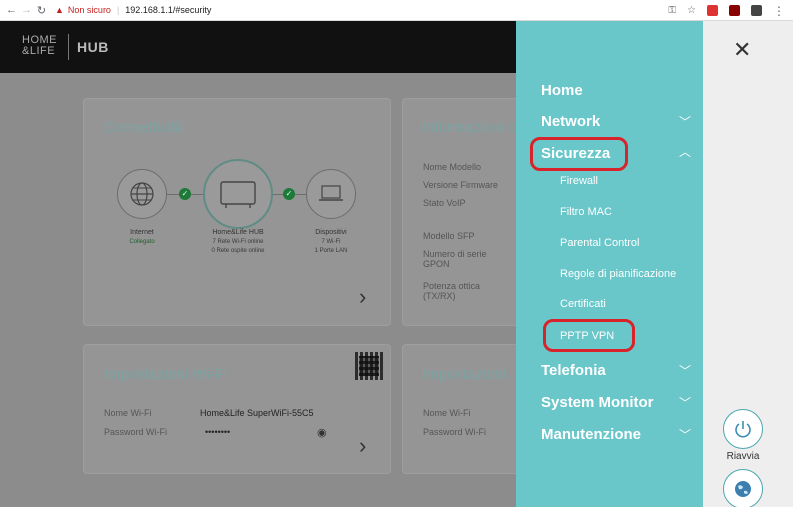 This screenshot has height=507, width=793. Describe the element at coordinates (144, 127) in the screenshot. I see `card-title: Connettività` at that location.